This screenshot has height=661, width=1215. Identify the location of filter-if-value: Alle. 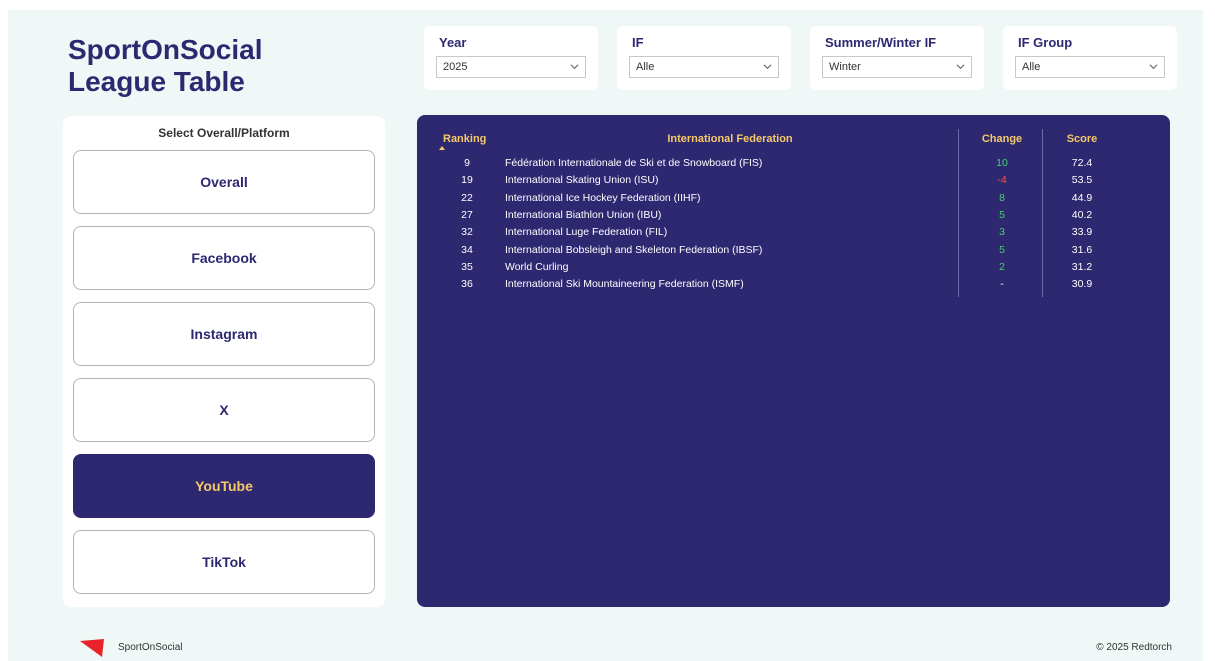
(645, 67).